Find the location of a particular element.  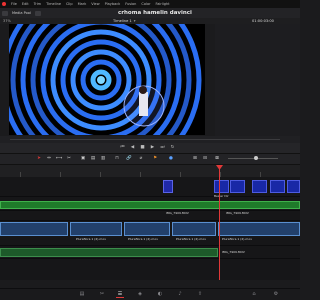

menu-item: Playback is located at coordinates (113, 4).